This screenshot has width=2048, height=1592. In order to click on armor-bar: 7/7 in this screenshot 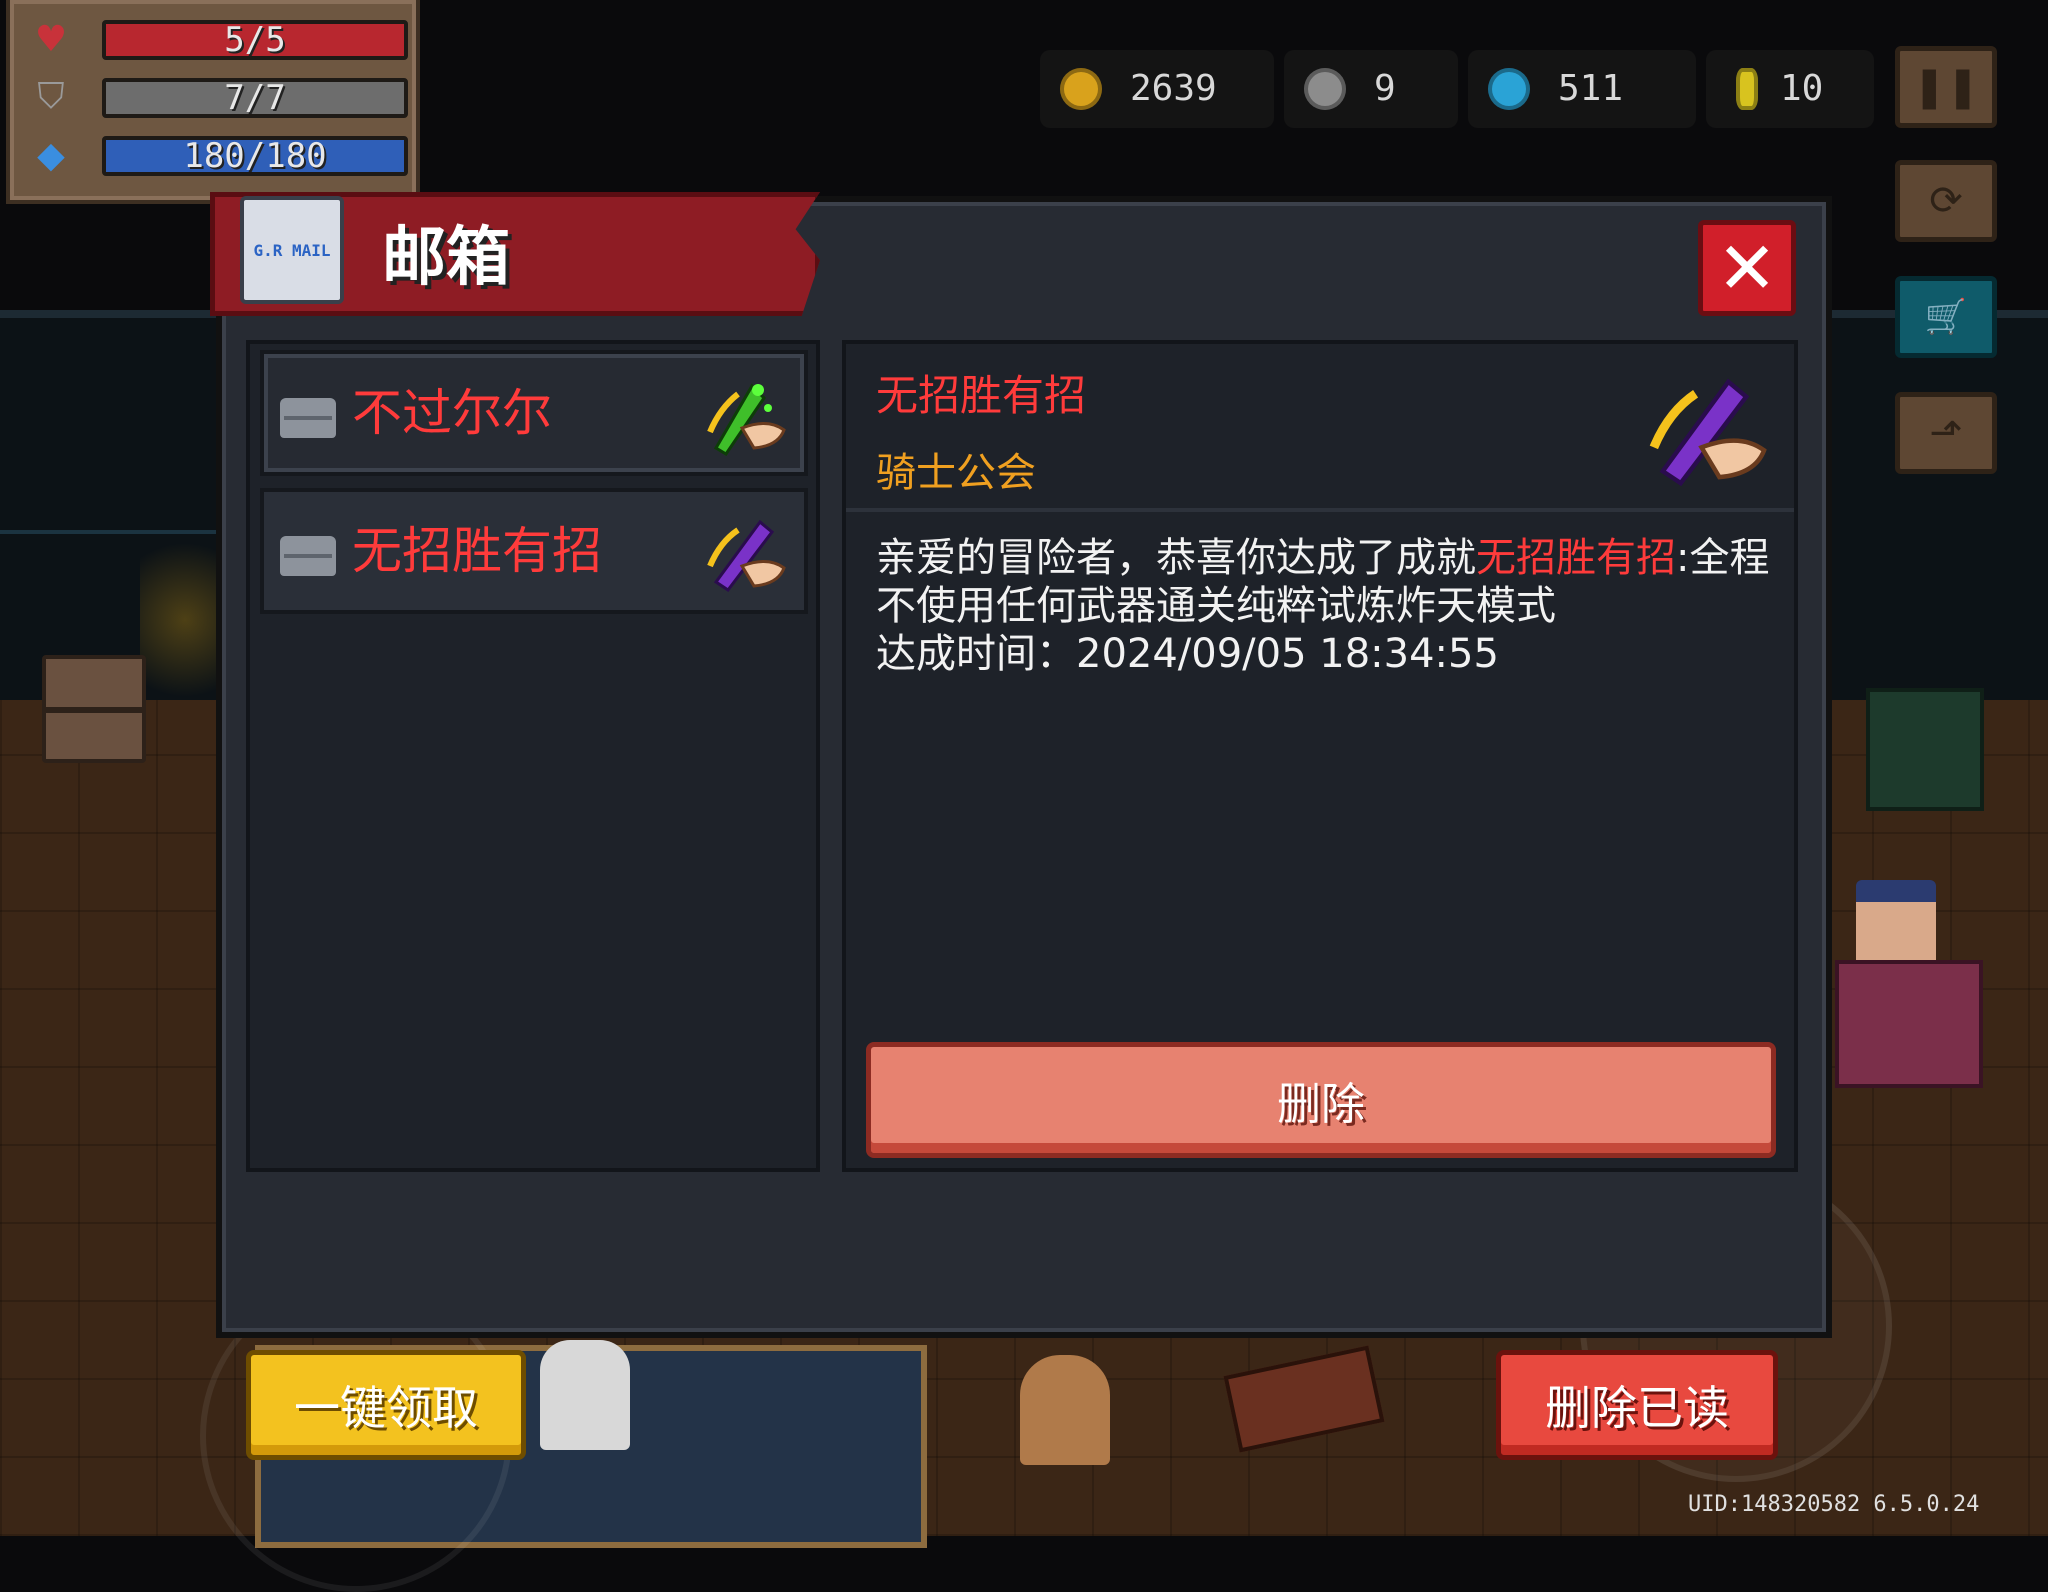, I will do `click(255, 98)`.